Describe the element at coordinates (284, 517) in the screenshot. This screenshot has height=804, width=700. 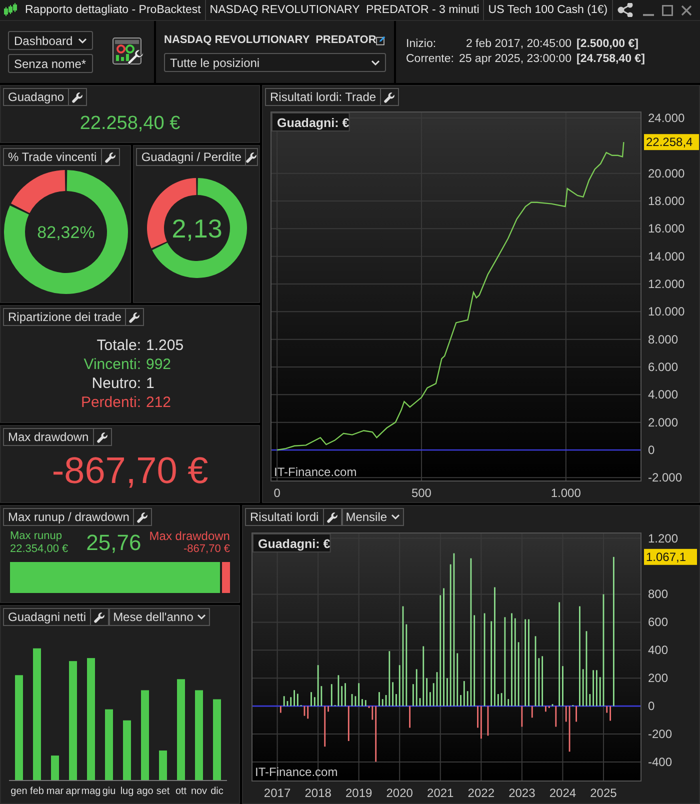
I see `panel-title: Risultati lordi` at that location.